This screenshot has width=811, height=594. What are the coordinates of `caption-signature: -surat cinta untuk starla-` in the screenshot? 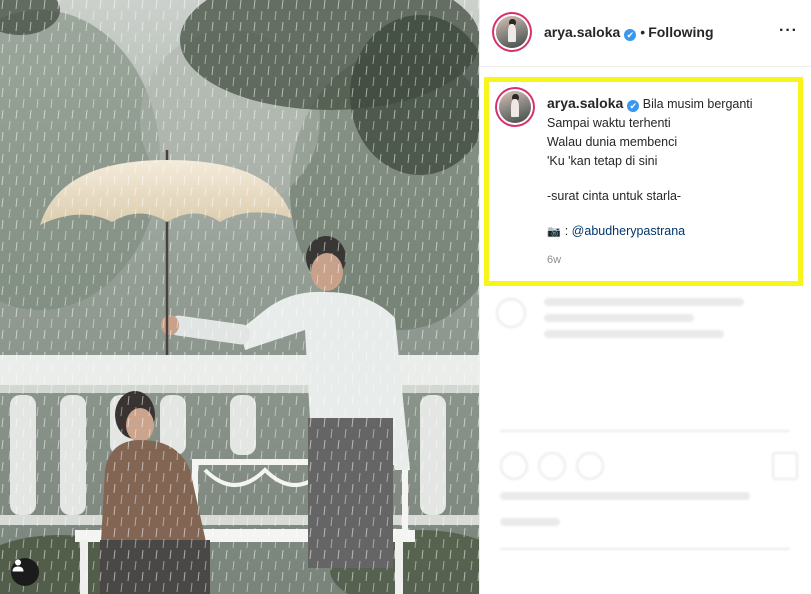 It's located at (614, 196).